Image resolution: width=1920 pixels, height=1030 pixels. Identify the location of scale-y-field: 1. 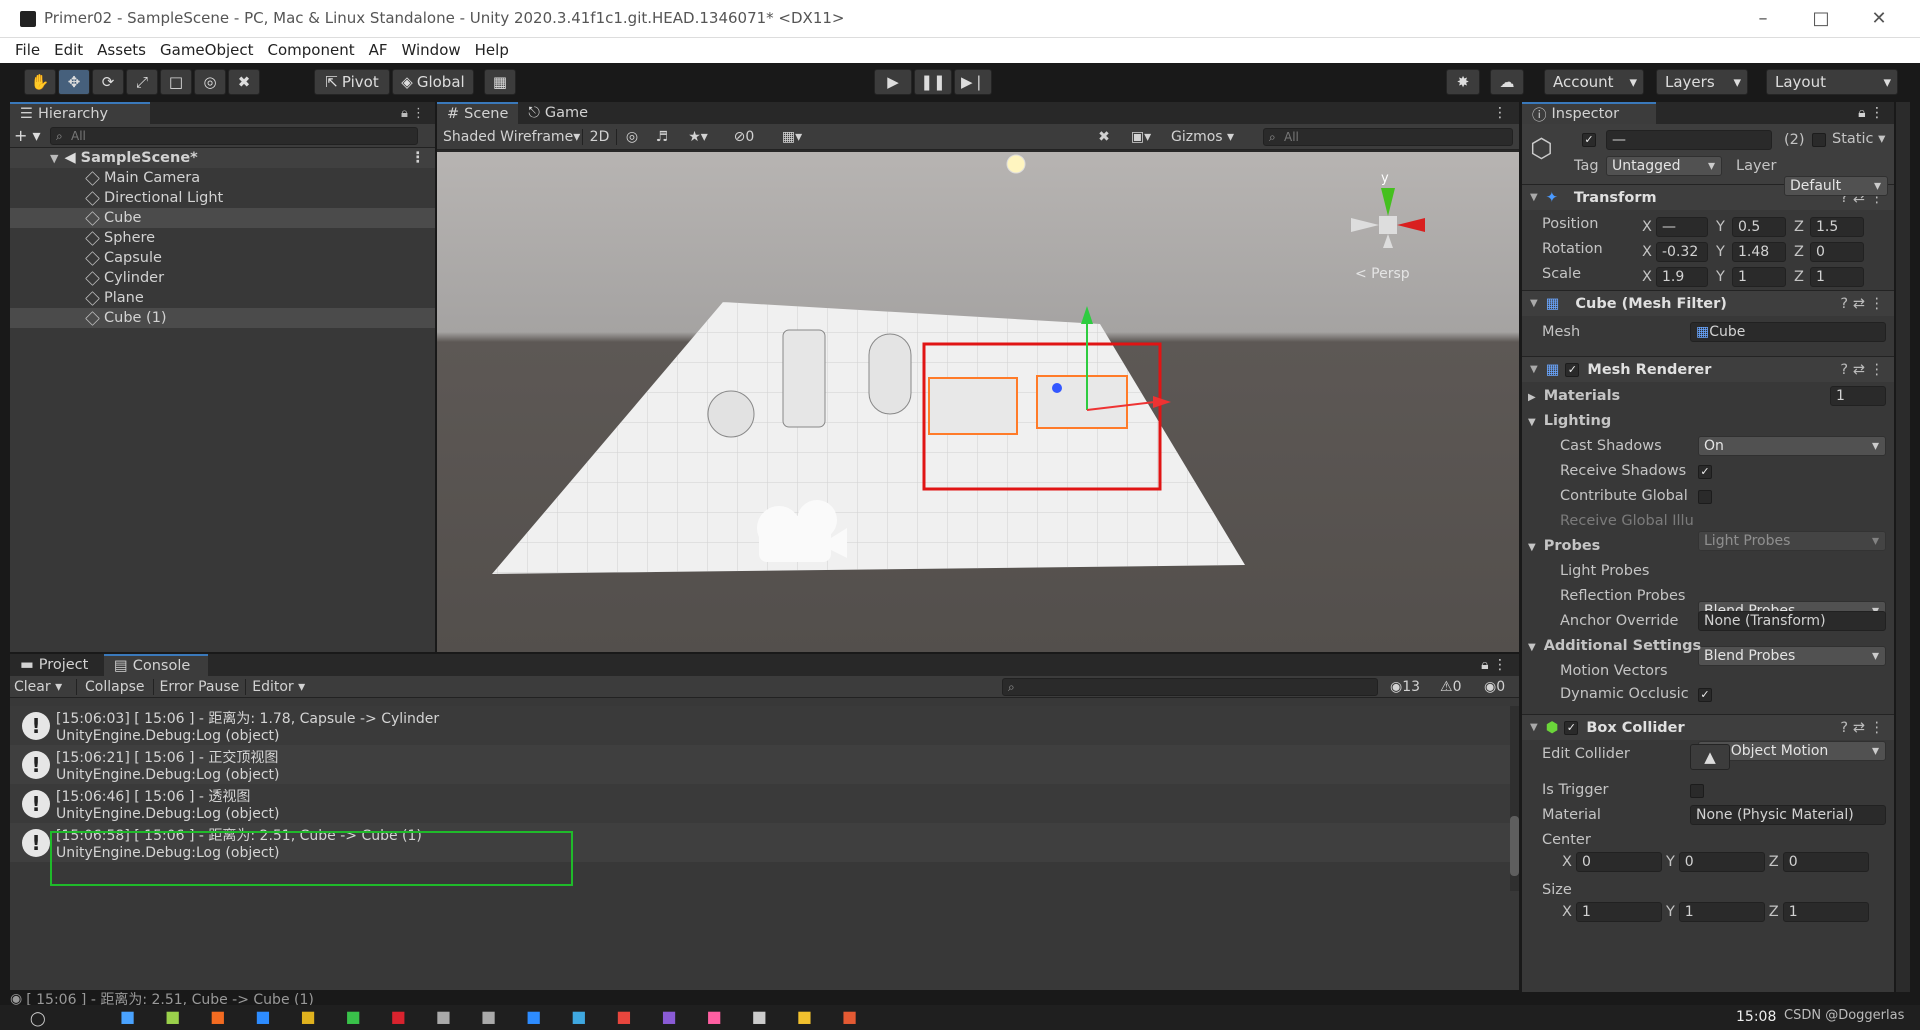
(1759, 276).